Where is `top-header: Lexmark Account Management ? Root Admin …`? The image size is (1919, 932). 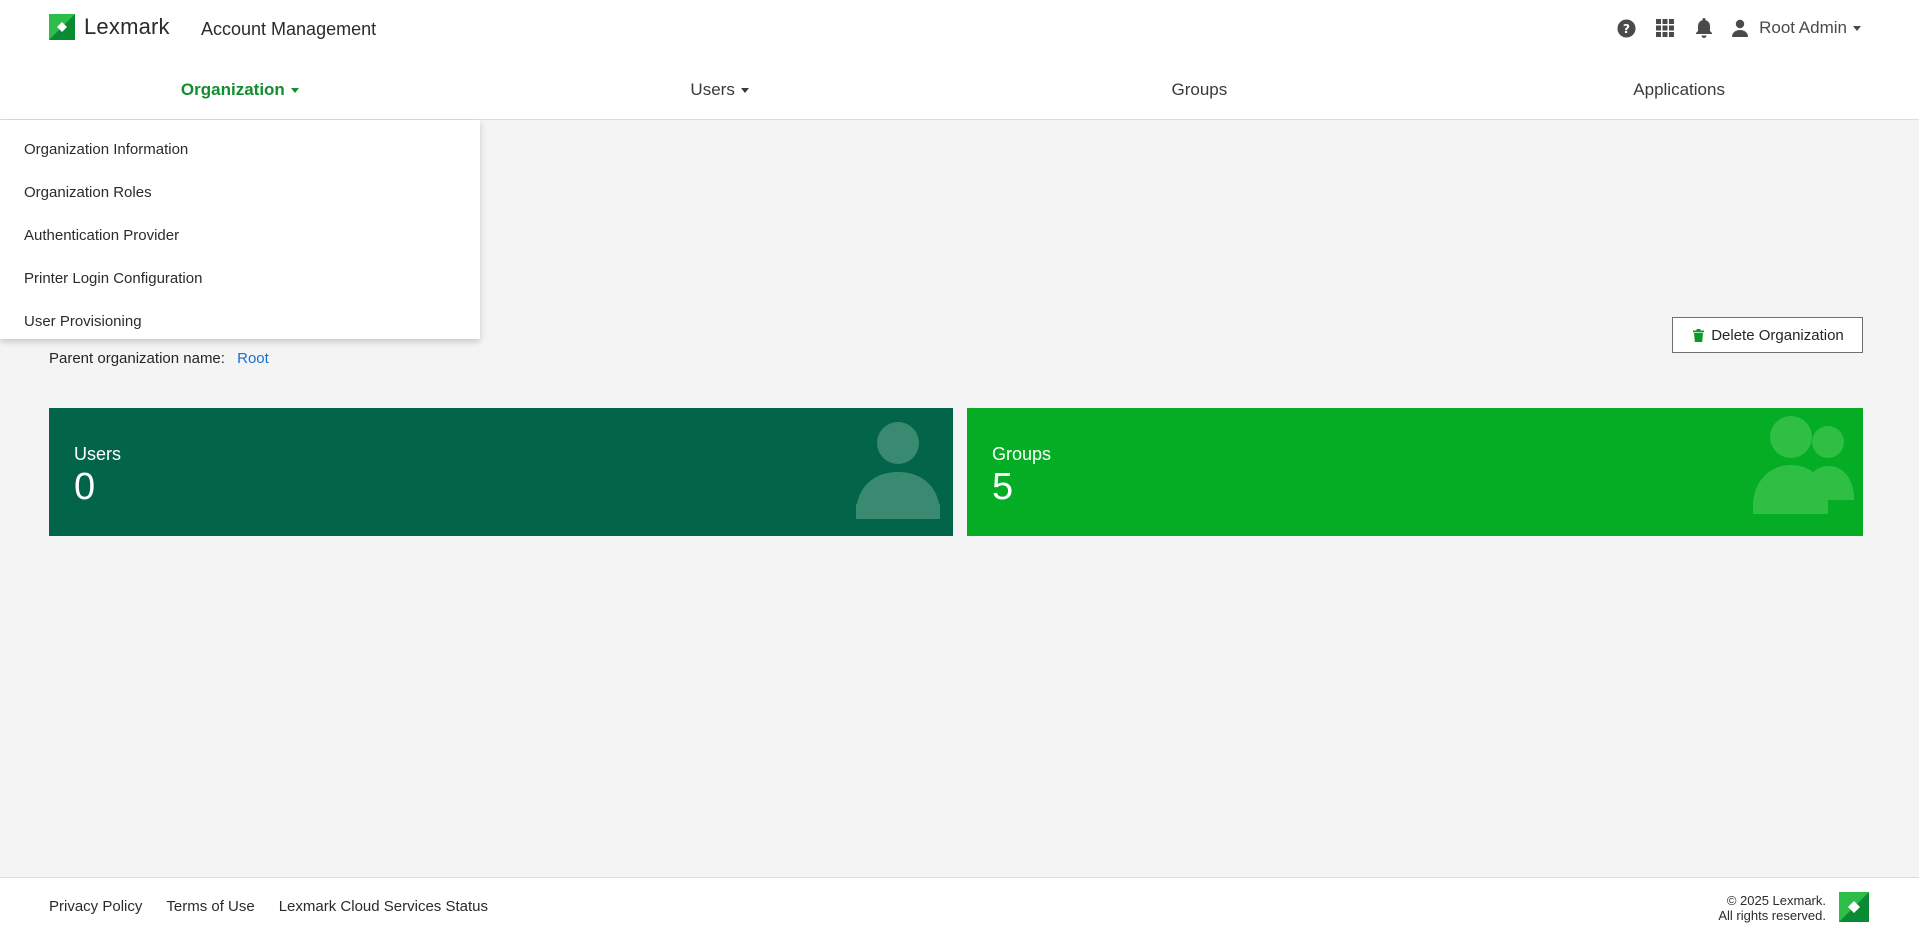 top-header: Lexmark Account Management ? Root Admin … is located at coordinates (959, 60).